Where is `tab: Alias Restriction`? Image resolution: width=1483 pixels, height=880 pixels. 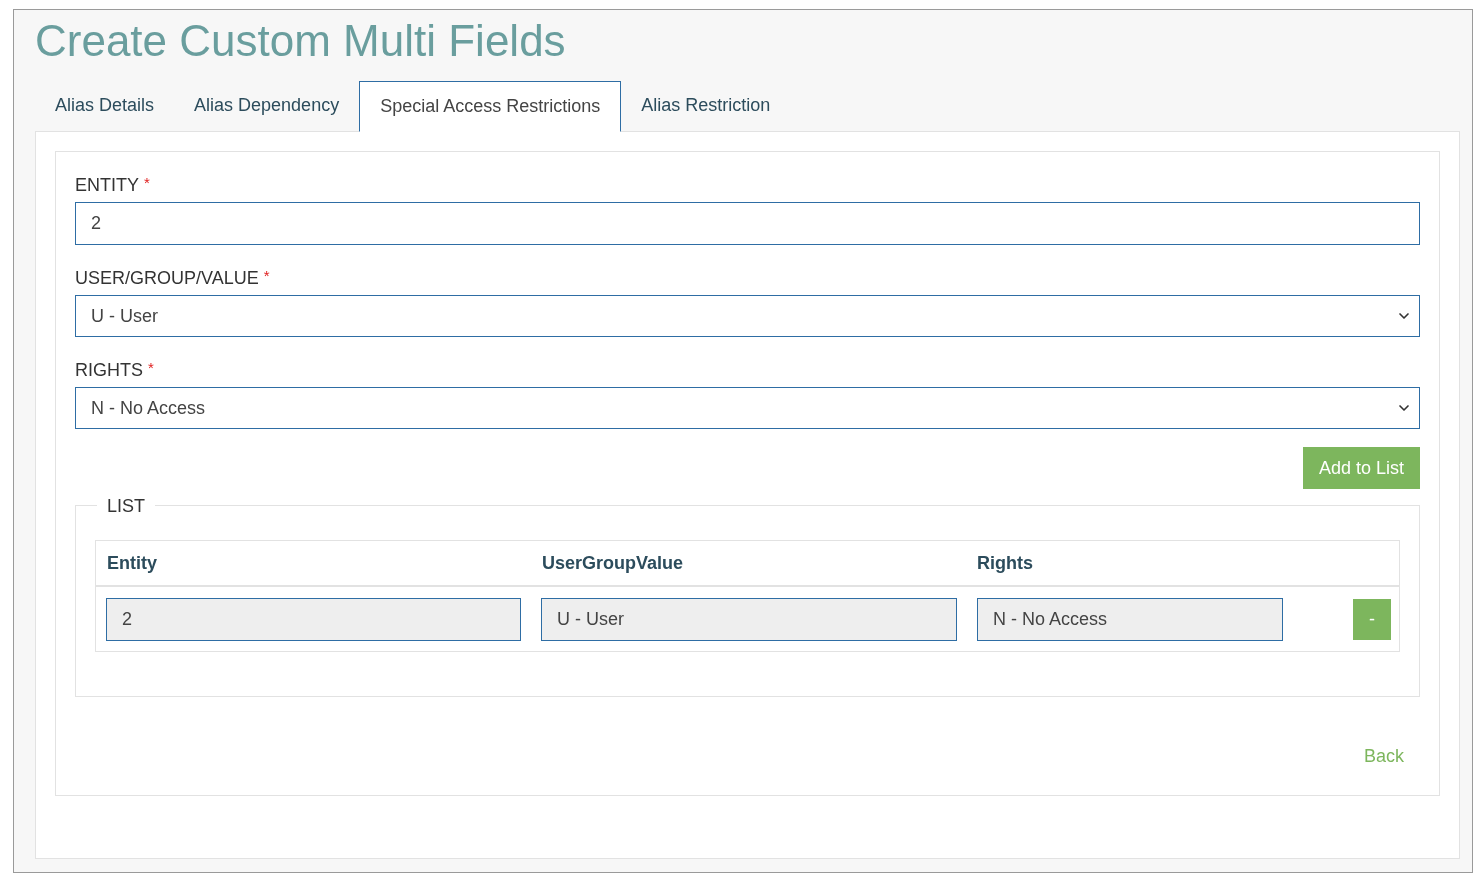
tab: Alias Restriction is located at coordinates (706, 105).